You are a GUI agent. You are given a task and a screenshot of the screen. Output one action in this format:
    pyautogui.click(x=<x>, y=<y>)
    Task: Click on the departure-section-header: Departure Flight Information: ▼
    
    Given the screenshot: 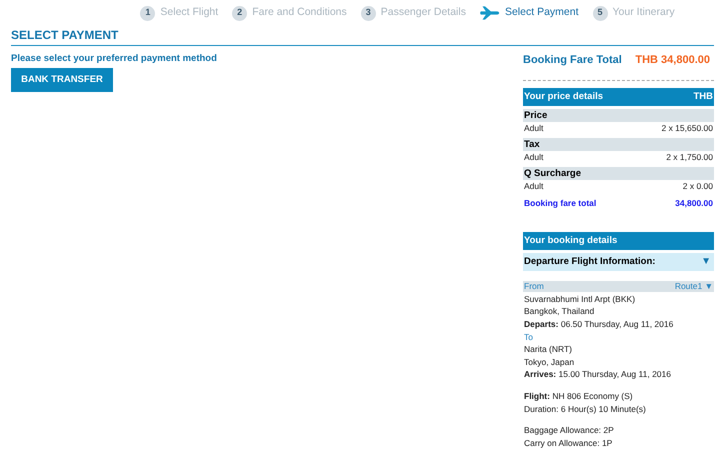 What is the action you would take?
    pyautogui.click(x=618, y=261)
    